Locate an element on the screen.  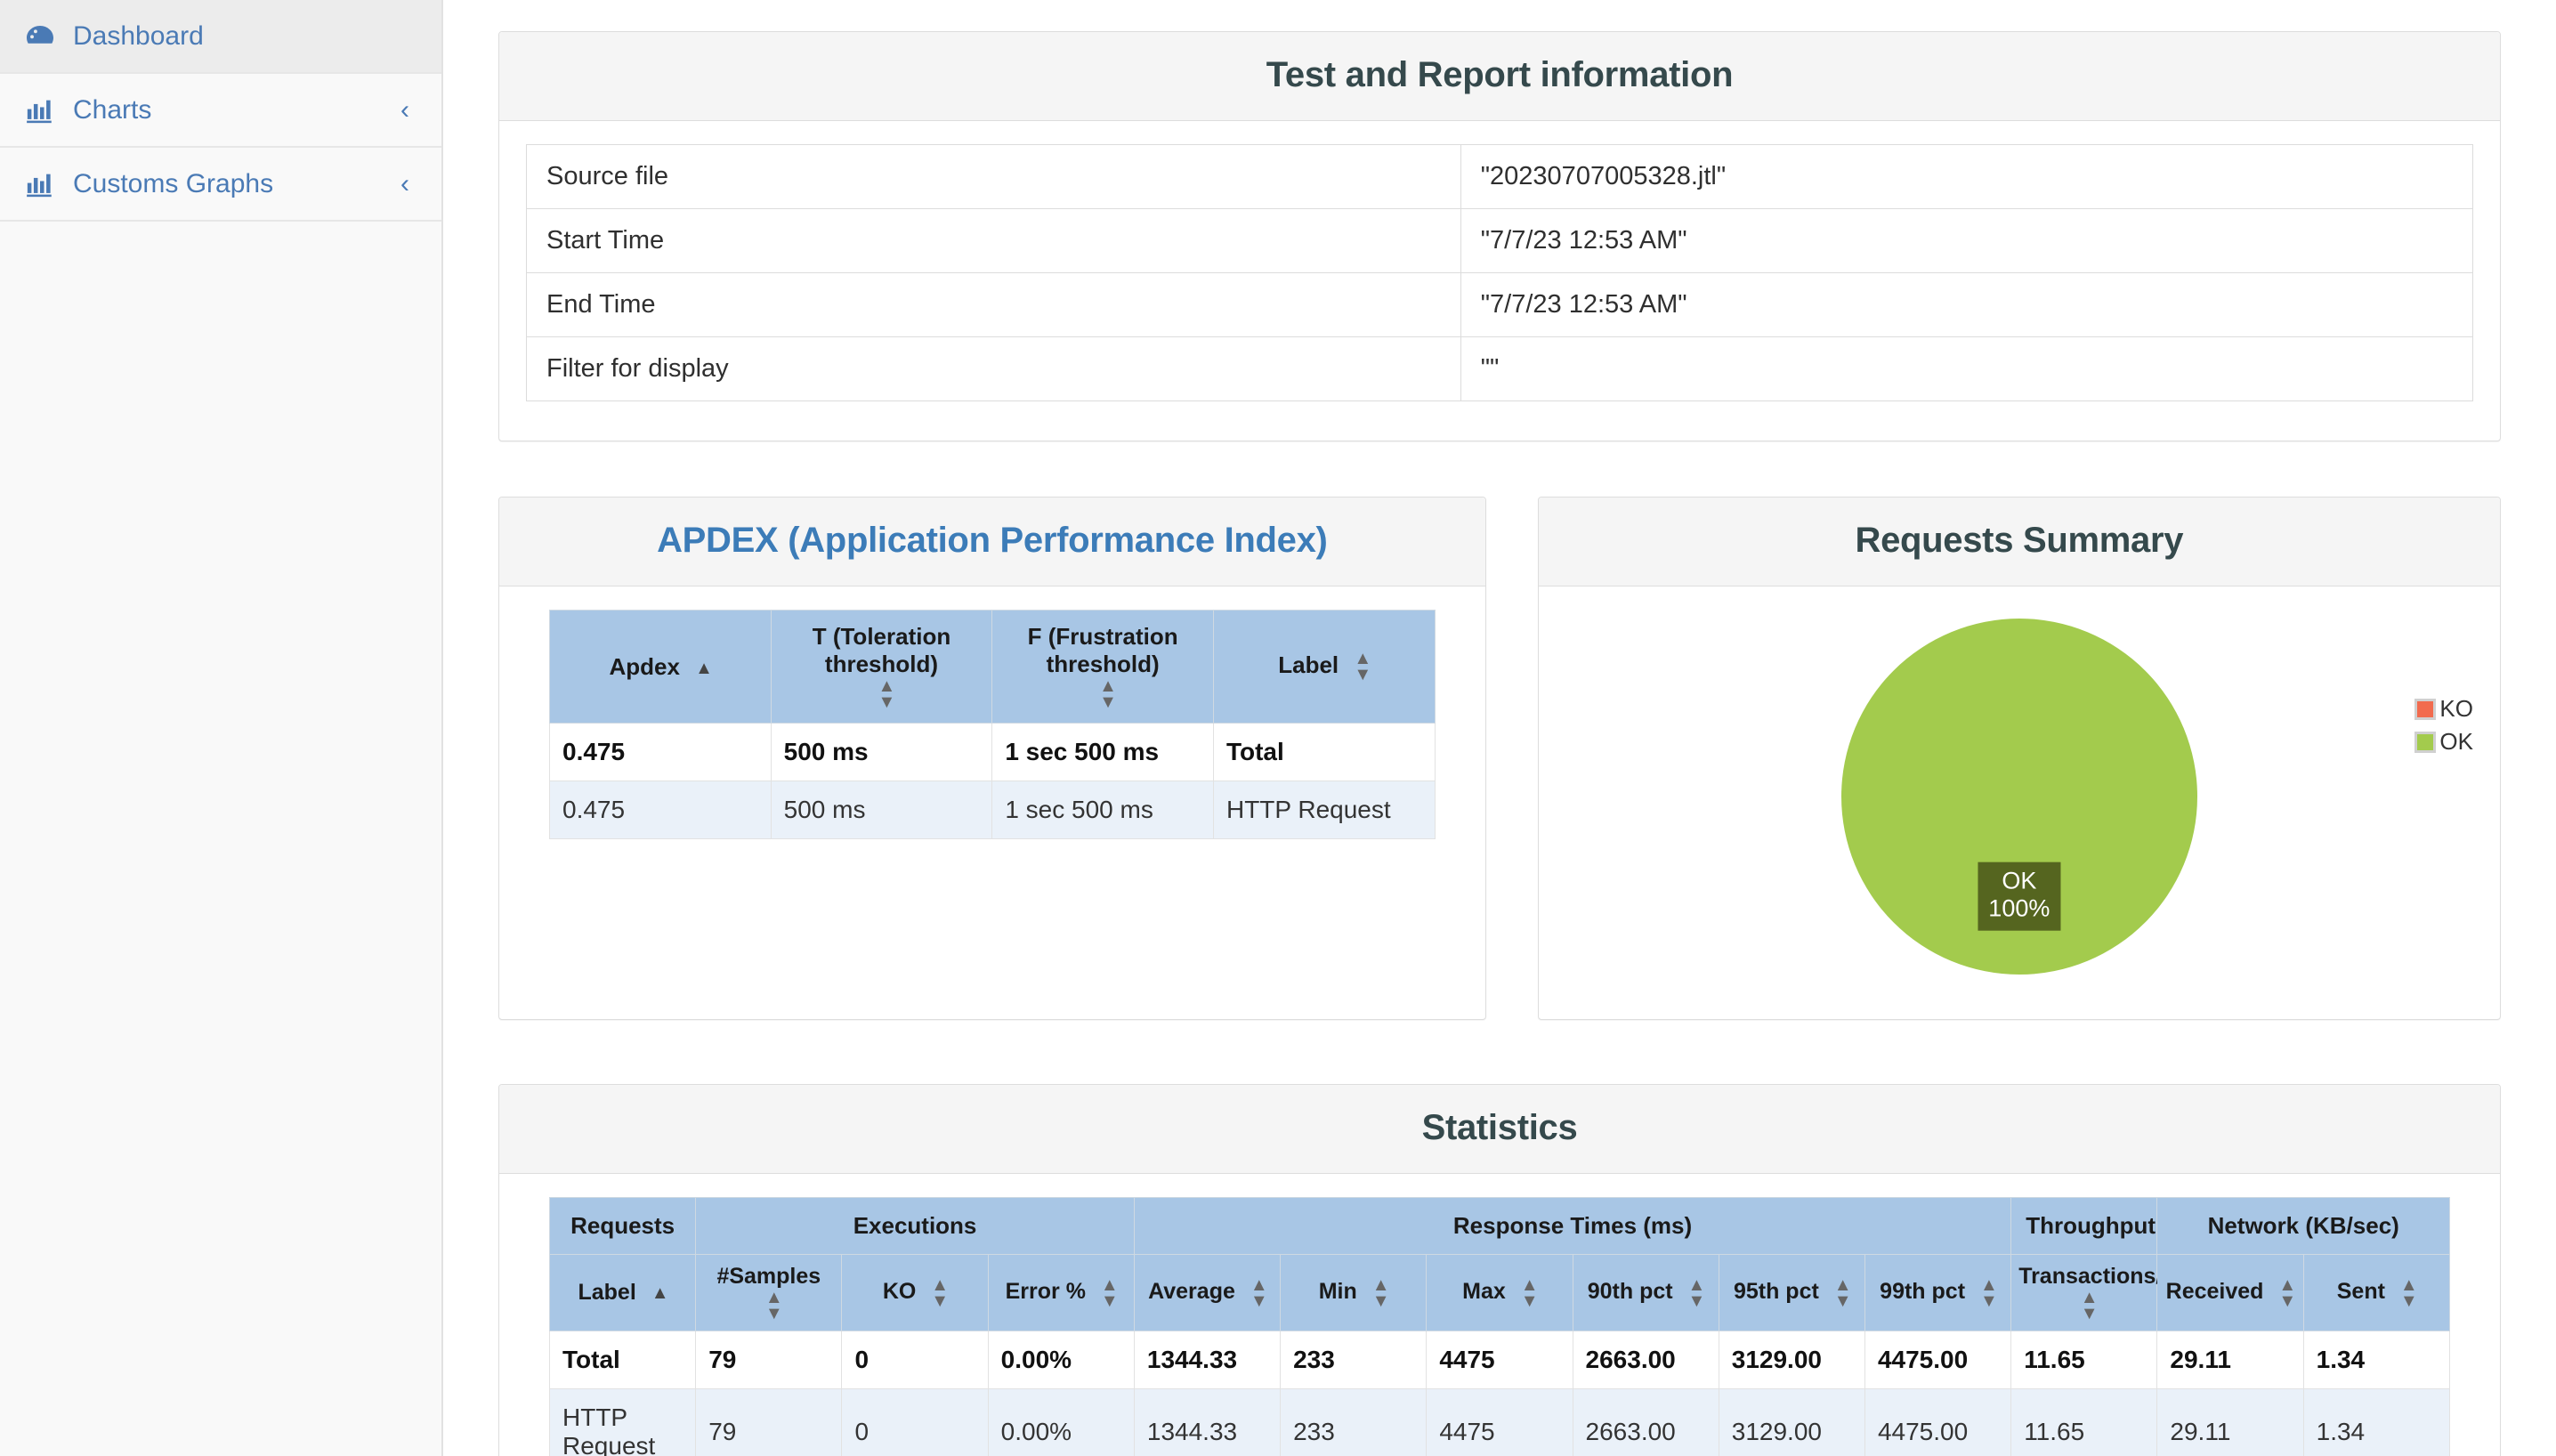
column-label: Transactions/s is located at coordinates (2096, 1276).